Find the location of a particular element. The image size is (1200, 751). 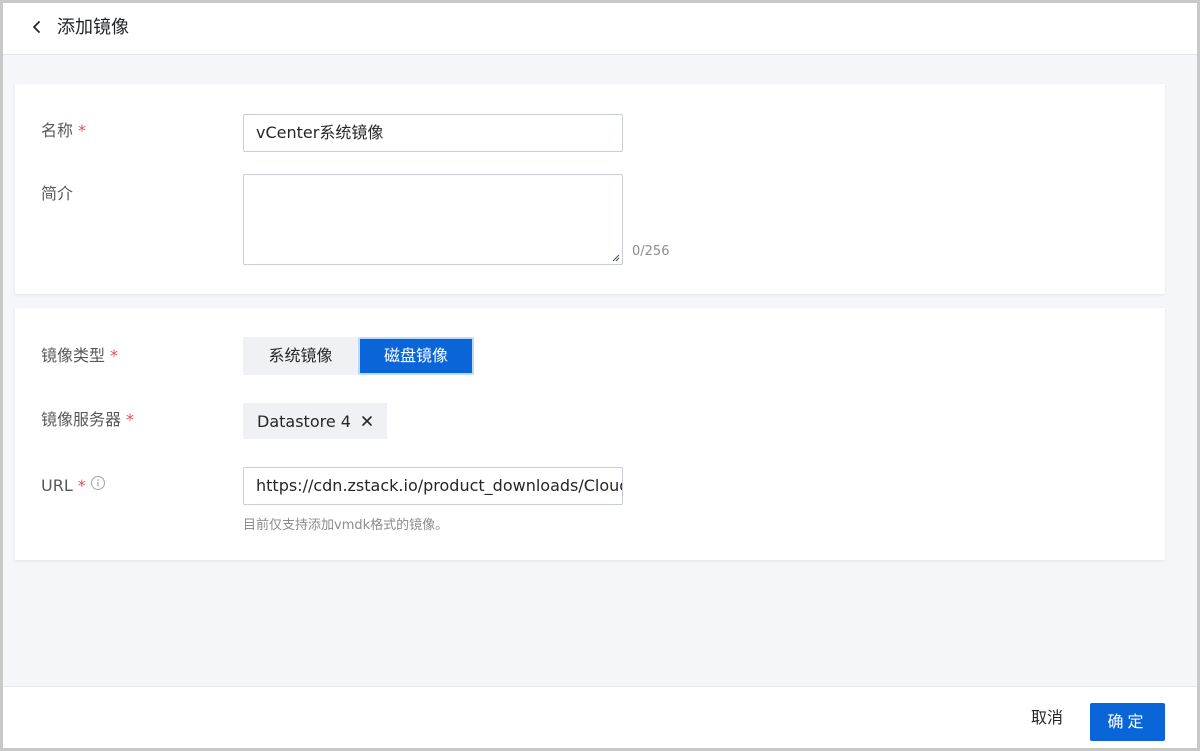

description-counter: 0/256 is located at coordinates (651, 251).